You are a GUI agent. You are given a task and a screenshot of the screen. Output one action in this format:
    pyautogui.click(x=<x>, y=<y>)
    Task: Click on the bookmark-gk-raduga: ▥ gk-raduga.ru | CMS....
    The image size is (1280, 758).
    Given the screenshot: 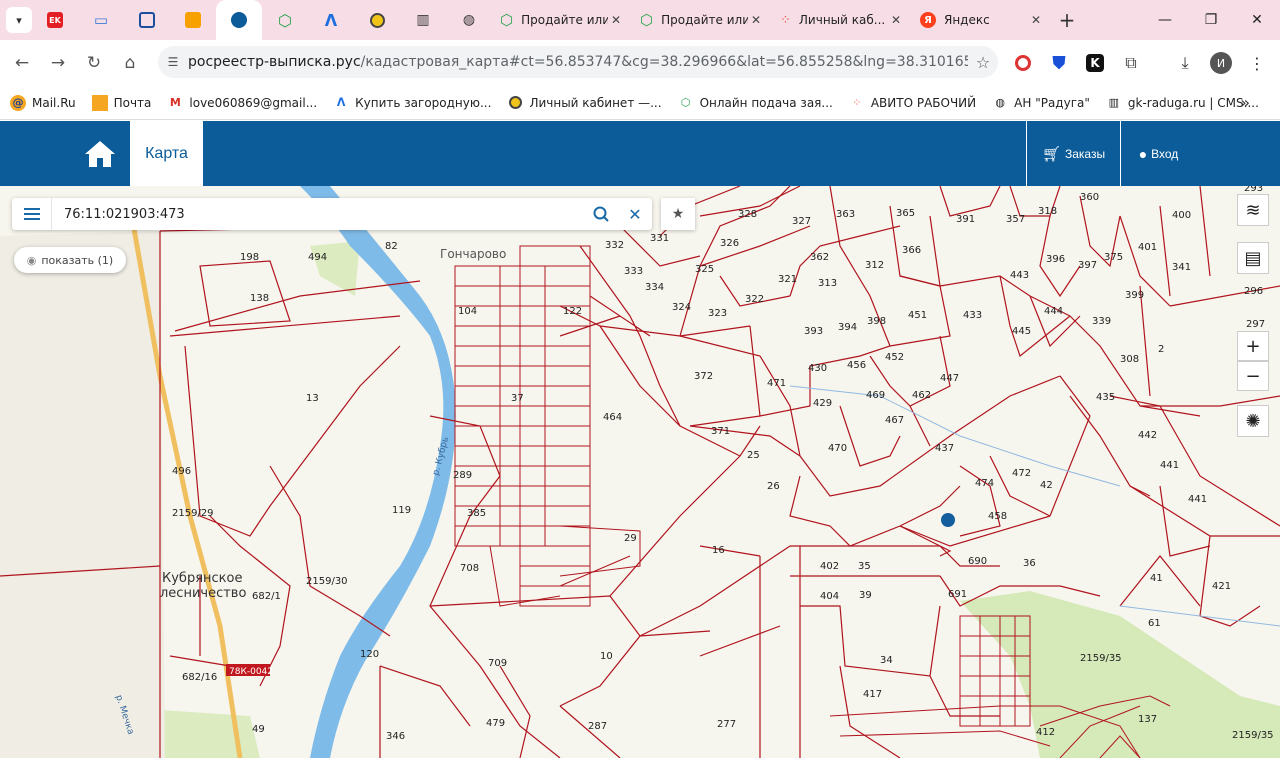 What is the action you would take?
    pyautogui.click(x=1182, y=103)
    